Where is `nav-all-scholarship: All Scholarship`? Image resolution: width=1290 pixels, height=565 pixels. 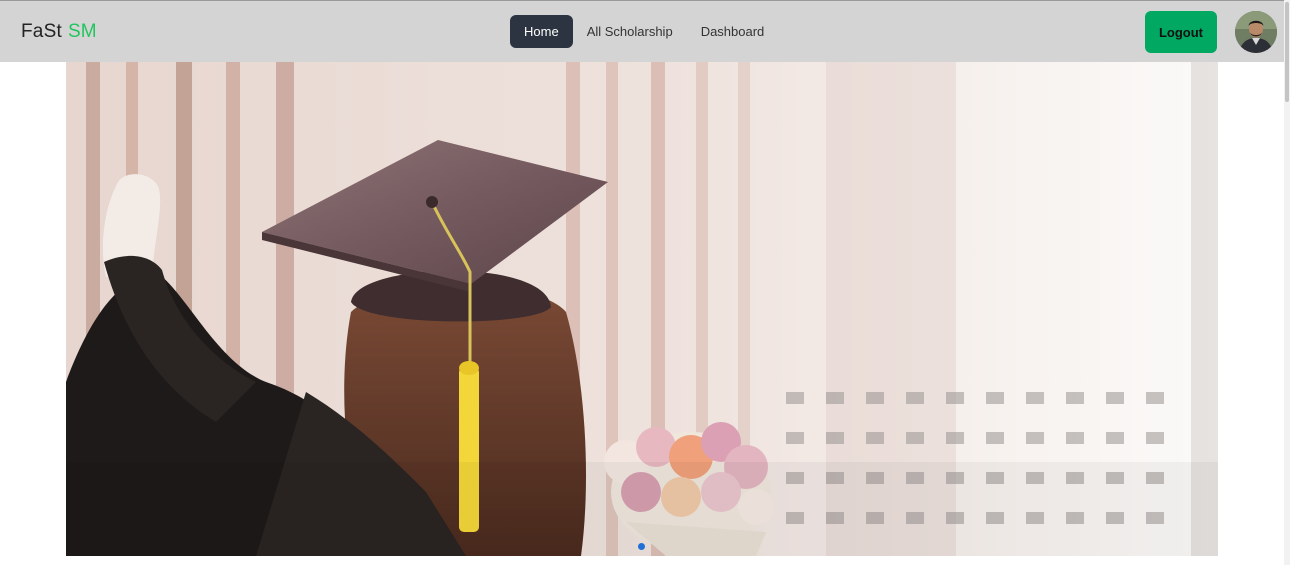 nav-all-scholarship: All Scholarship is located at coordinates (630, 31).